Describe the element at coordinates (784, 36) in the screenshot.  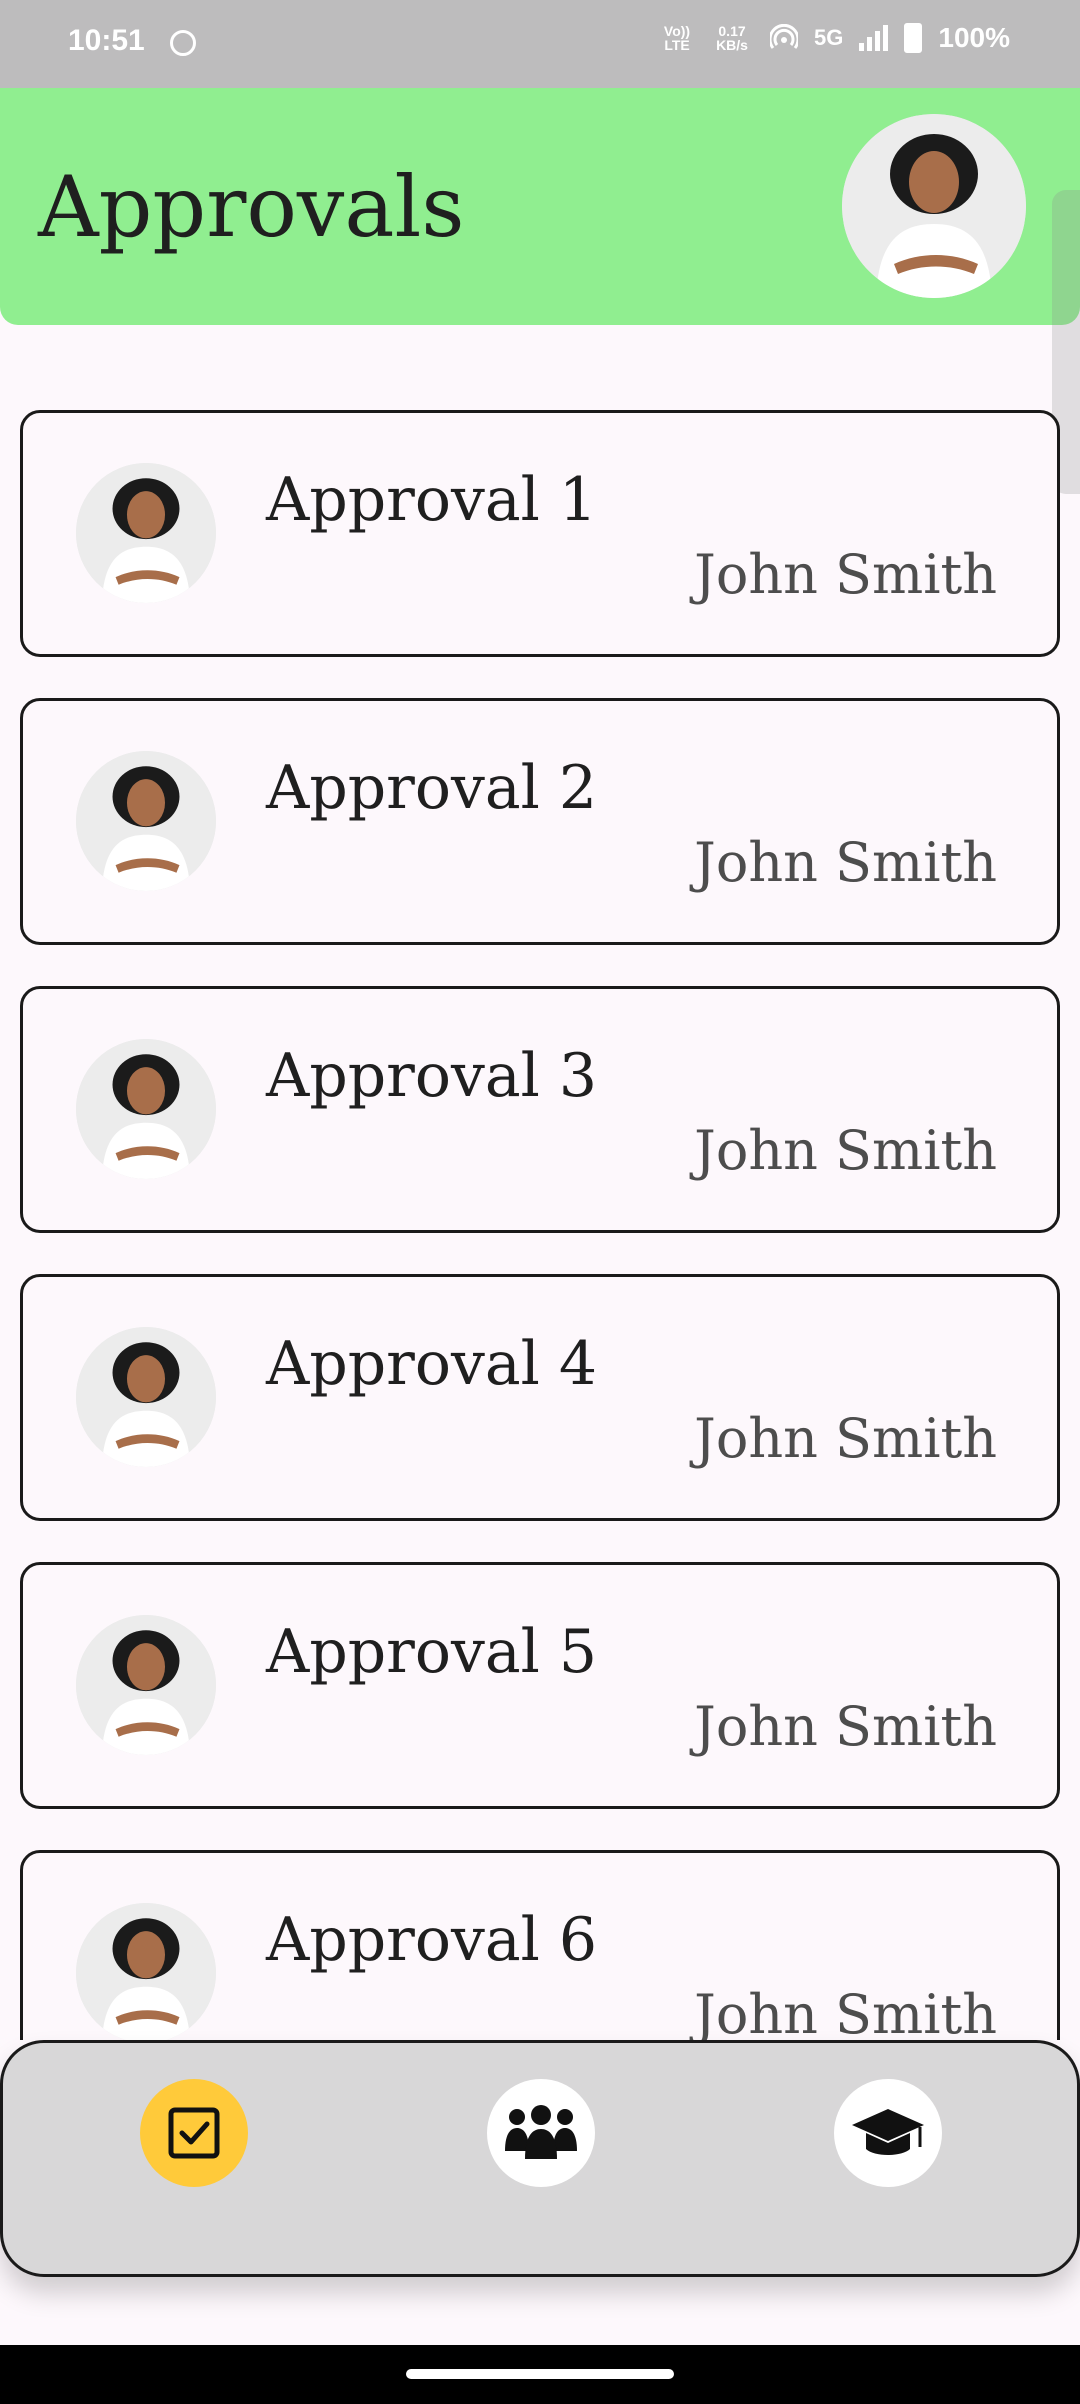
I see `hotspot-icon` at that location.